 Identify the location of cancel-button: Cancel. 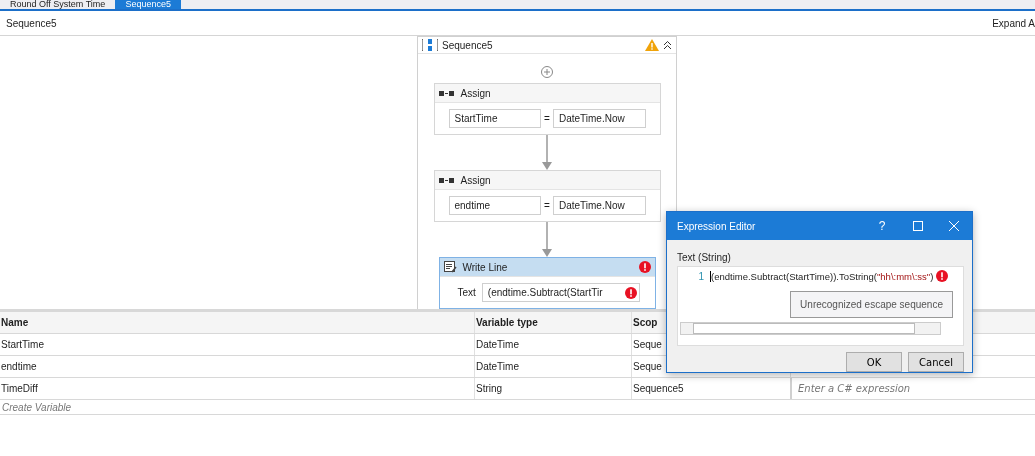
(936, 362).